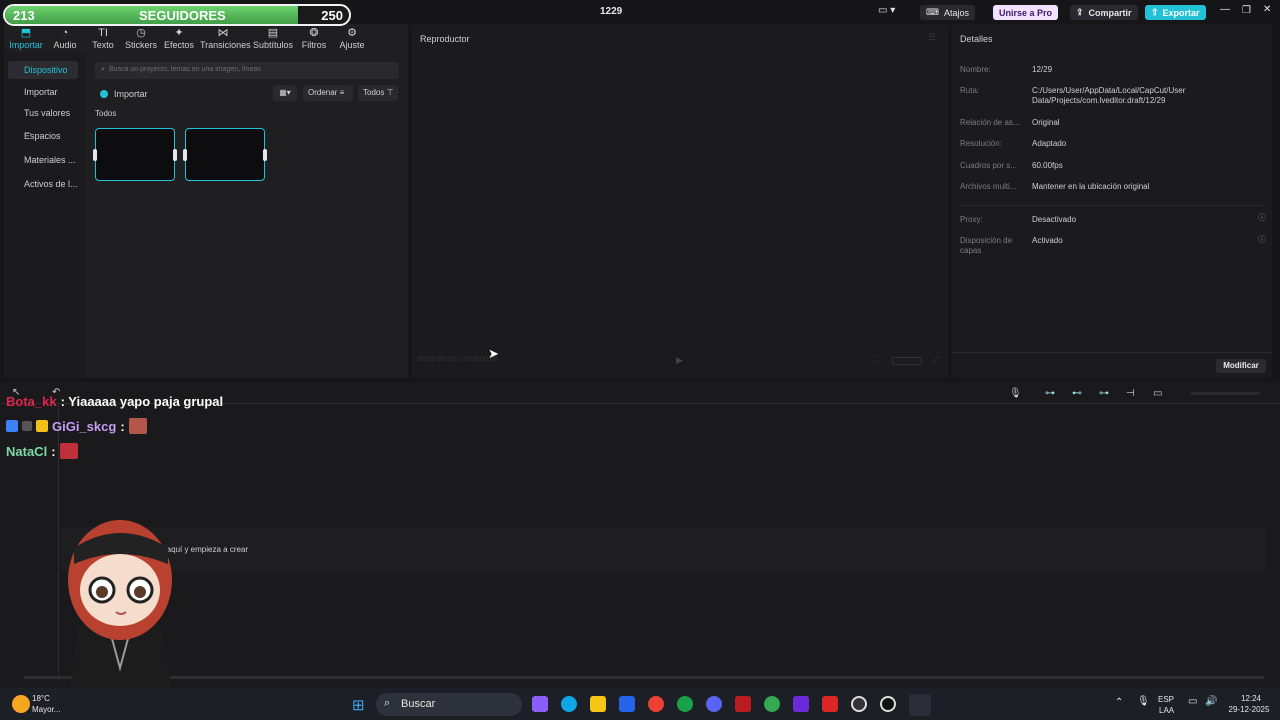  What do you see at coordinates (859, 704) in the screenshot?
I see `obs-icon` at bounding box center [859, 704].